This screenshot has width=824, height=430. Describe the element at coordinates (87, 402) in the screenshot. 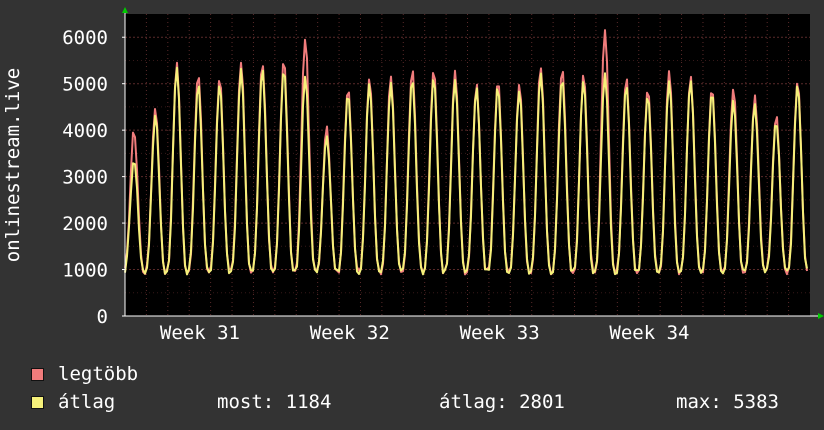

I see `legend-label-avg: átlag` at that location.